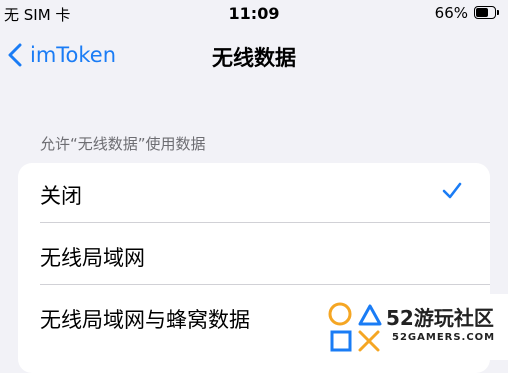 The width and height of the screenshot is (508, 373). I want to click on watermark: 52游玩社区 52GAMERS.COM, so click(413, 327).